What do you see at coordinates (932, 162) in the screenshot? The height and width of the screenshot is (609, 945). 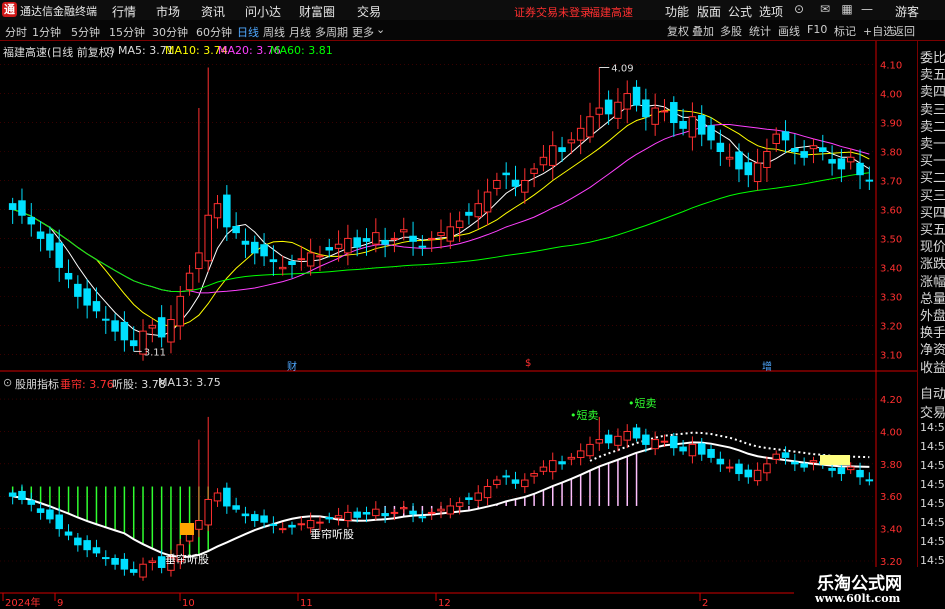 I see `side-label-6: 买一` at bounding box center [932, 162].